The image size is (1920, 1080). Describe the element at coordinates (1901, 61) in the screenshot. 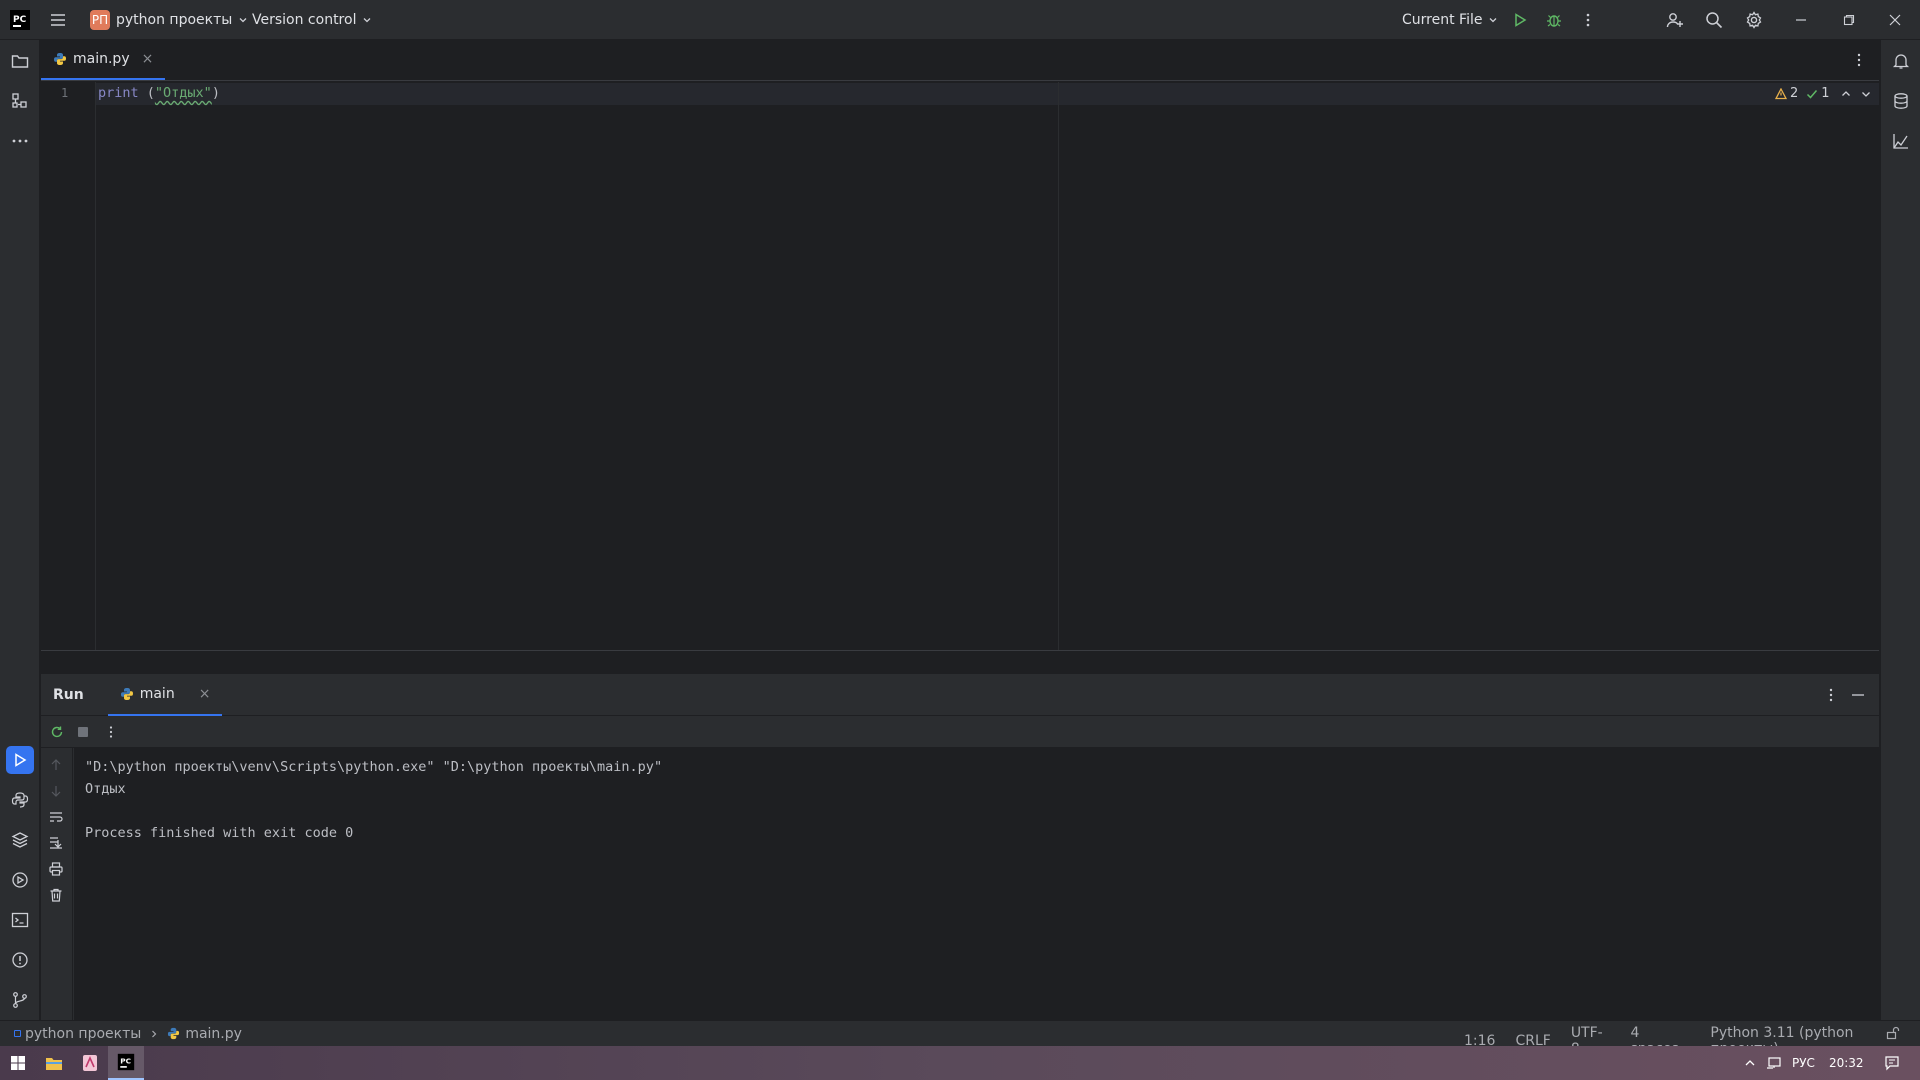

I see `notifications-button` at that location.